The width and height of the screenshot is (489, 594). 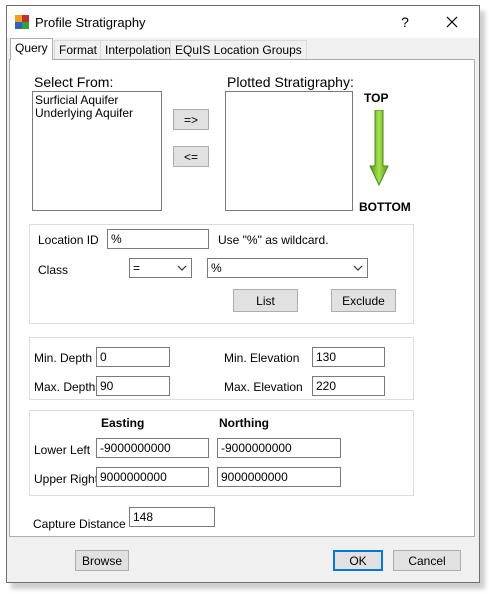 I want to click on min-elevation-input: 130, so click(x=348, y=357).